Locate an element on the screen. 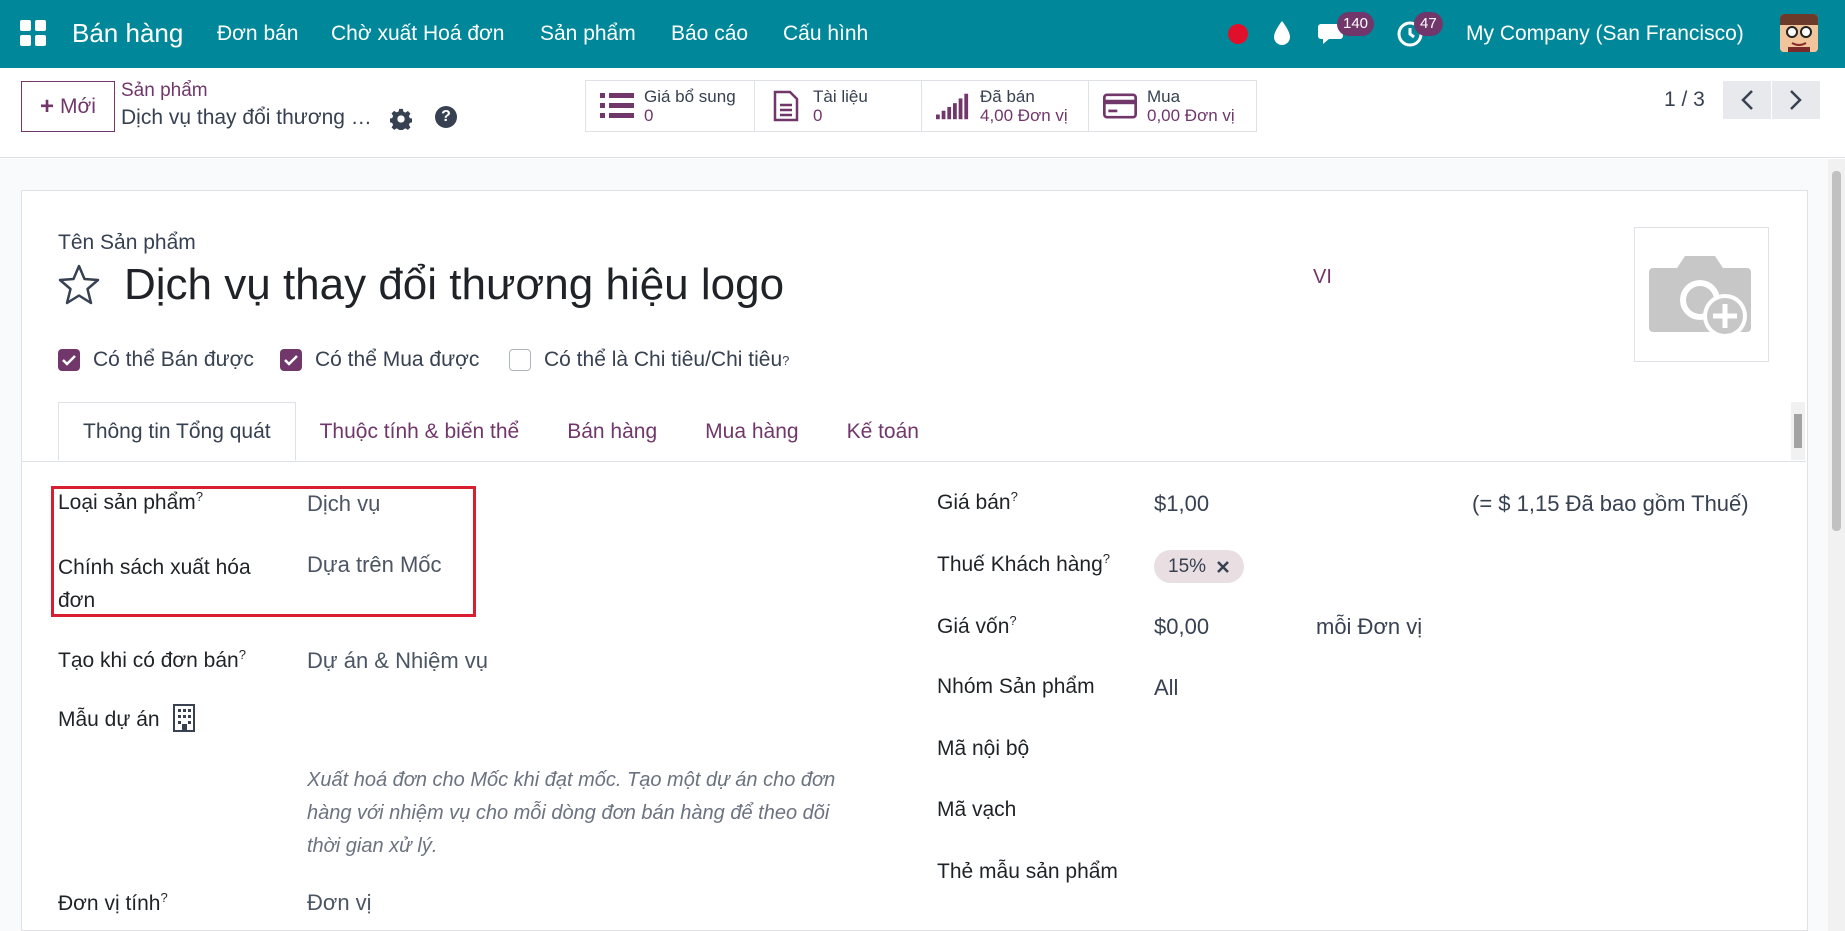 Image resolution: width=1845 pixels, height=931 pixels. tax-tag: 15% is located at coordinates (1199, 566).